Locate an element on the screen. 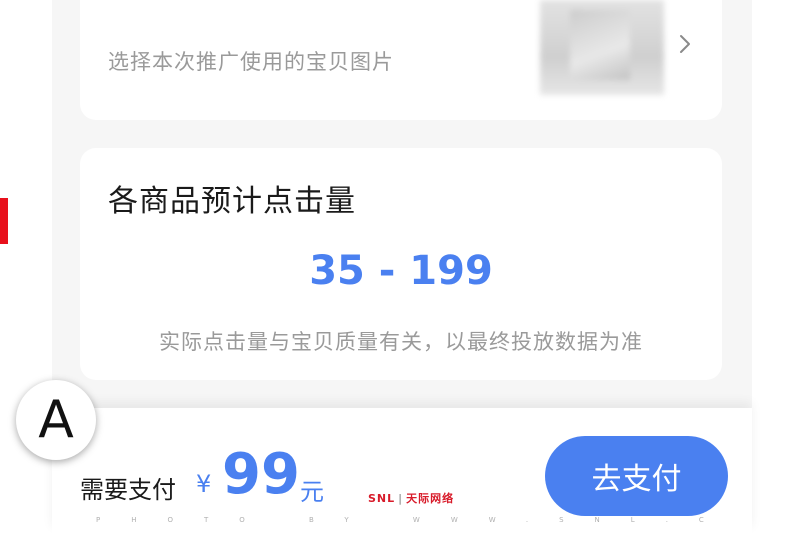  product-thumbnail is located at coordinates (602, 47).